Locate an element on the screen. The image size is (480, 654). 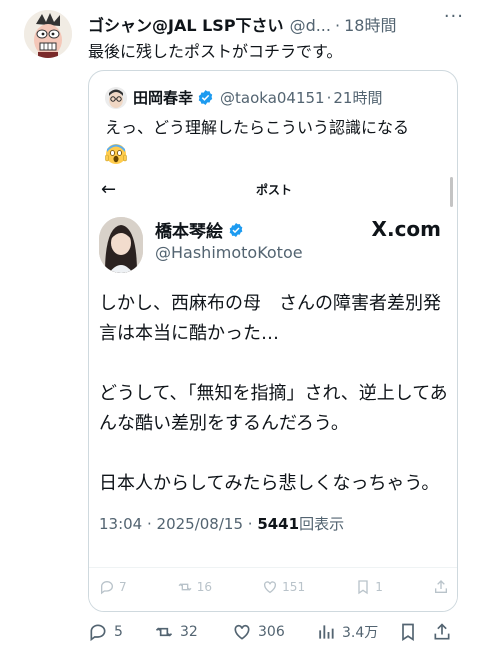
embedded-paragraph: どうして、「無知を指摘」され、逆上してあんな酷い差別をするんだろう。 is located at coordinates (273, 408).